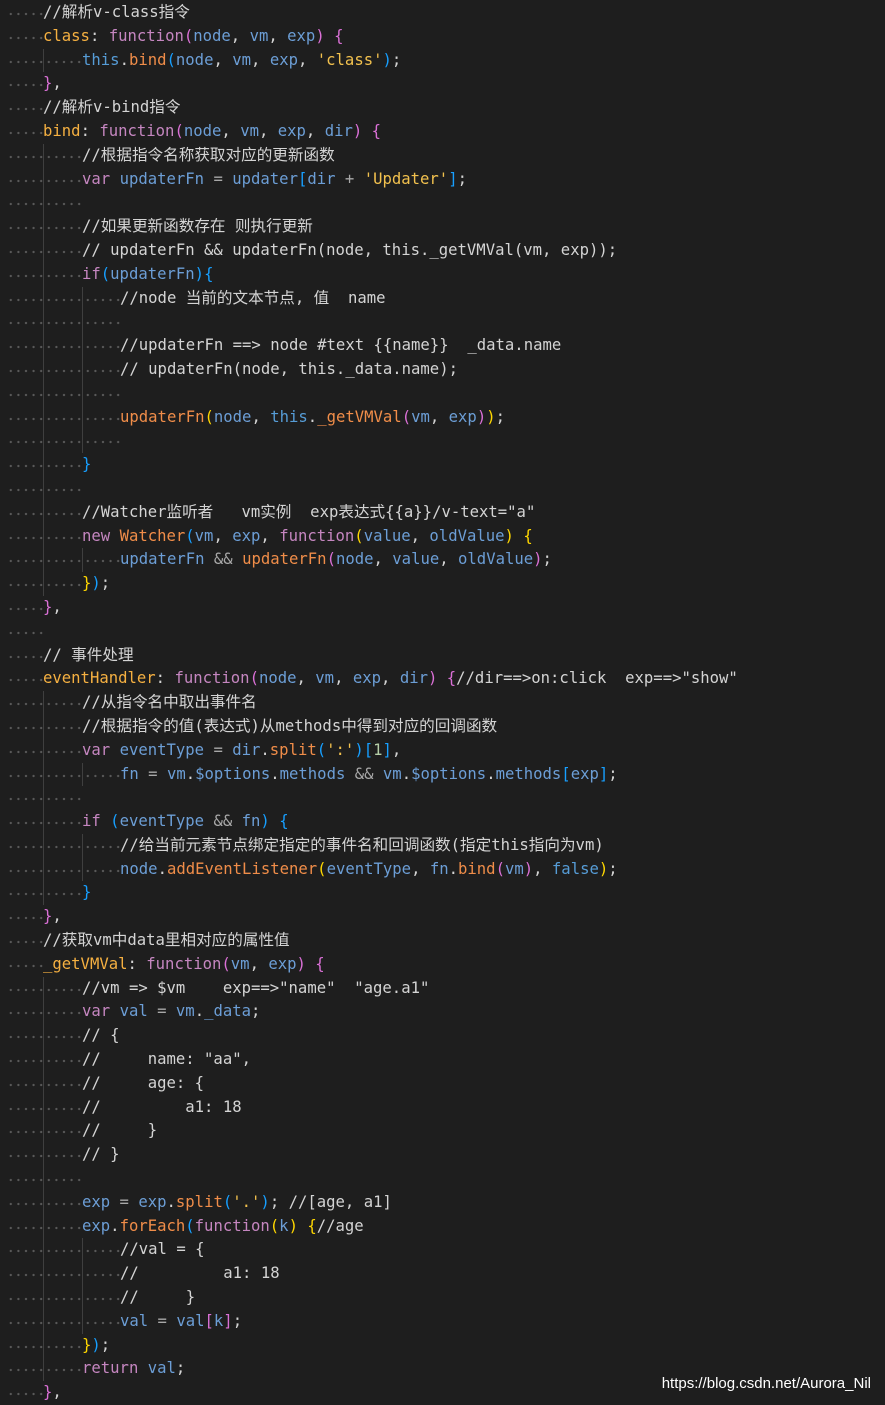 The width and height of the screenshot is (885, 1405). Describe the element at coordinates (442, 131) in the screenshot. I see `code-line: bind: function(node, vm, exp, dir) {` at that location.